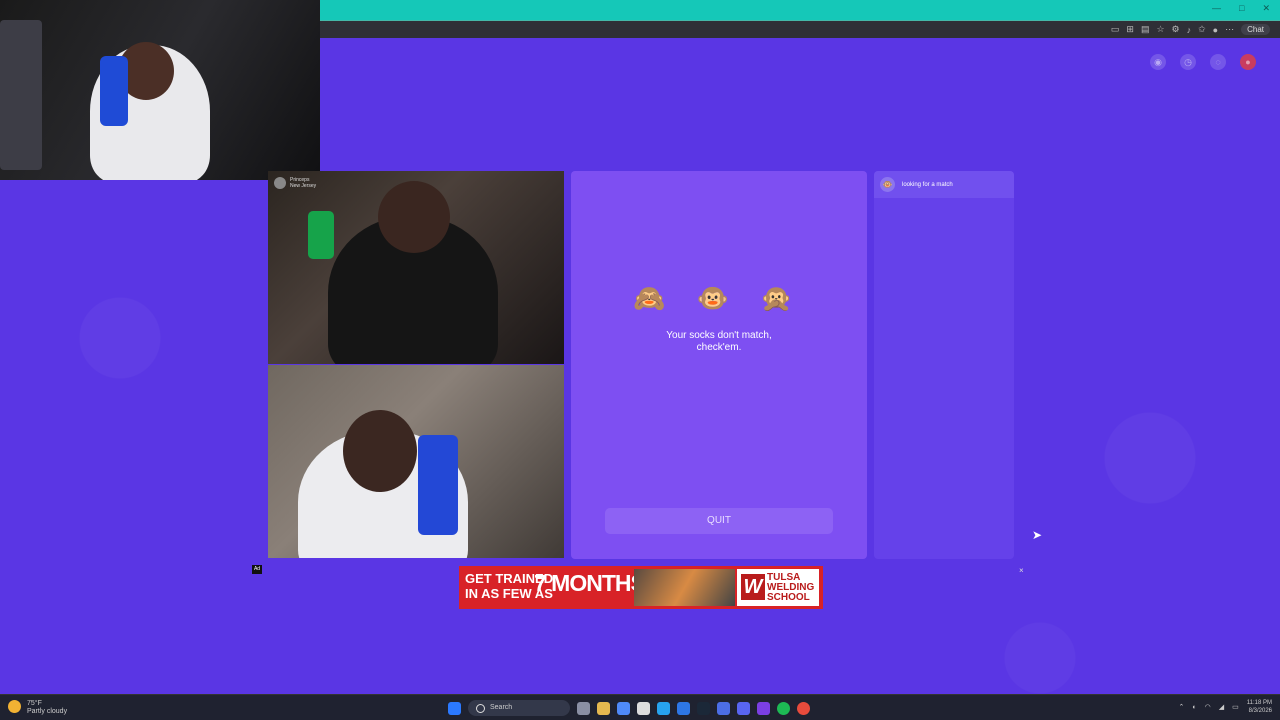 The width and height of the screenshot is (1280, 720). I want to click on welding-image, so click(684, 587).